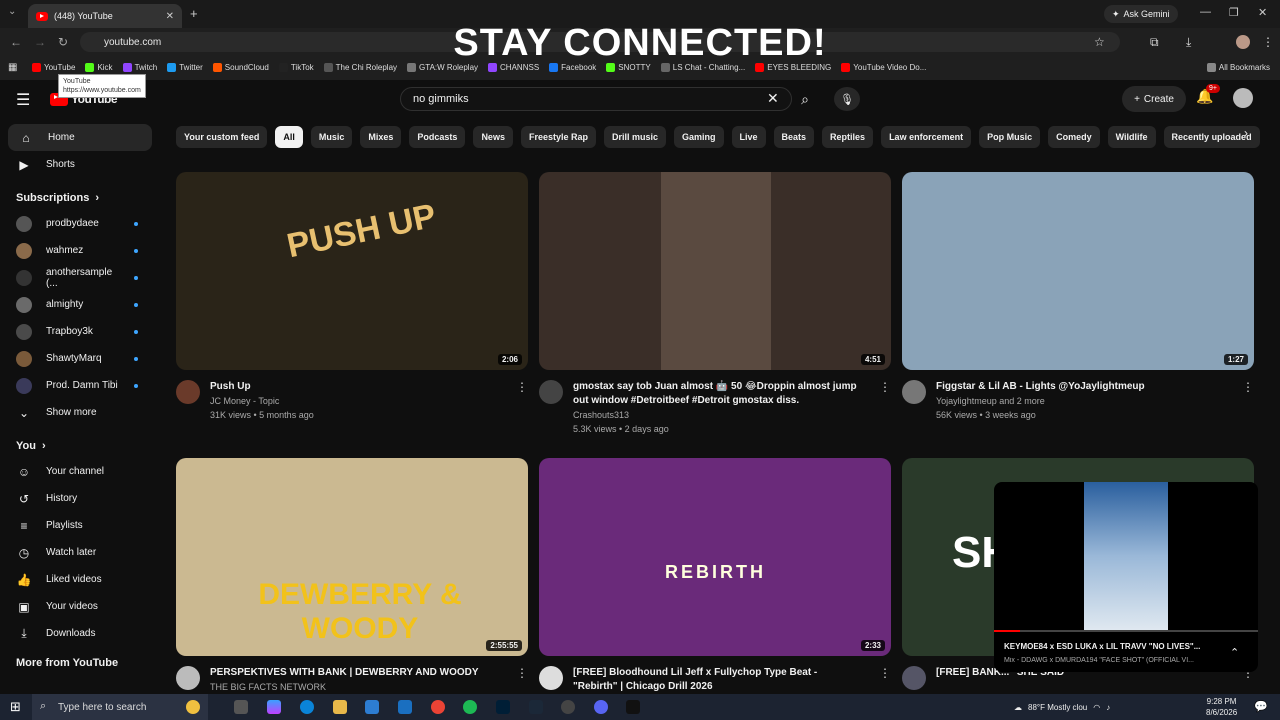  I want to click on chip-mixes: Mixes, so click(381, 137).